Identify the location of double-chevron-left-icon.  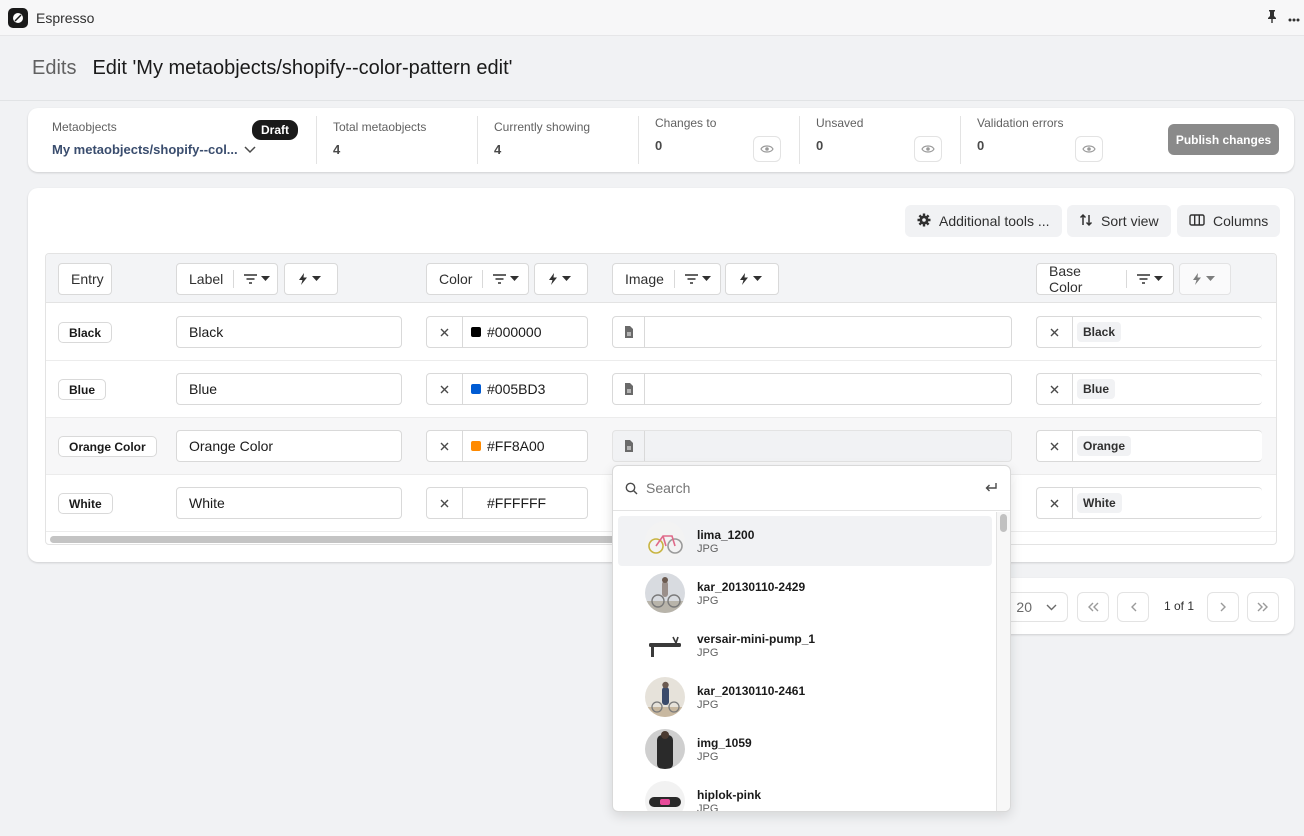
(1093, 607).